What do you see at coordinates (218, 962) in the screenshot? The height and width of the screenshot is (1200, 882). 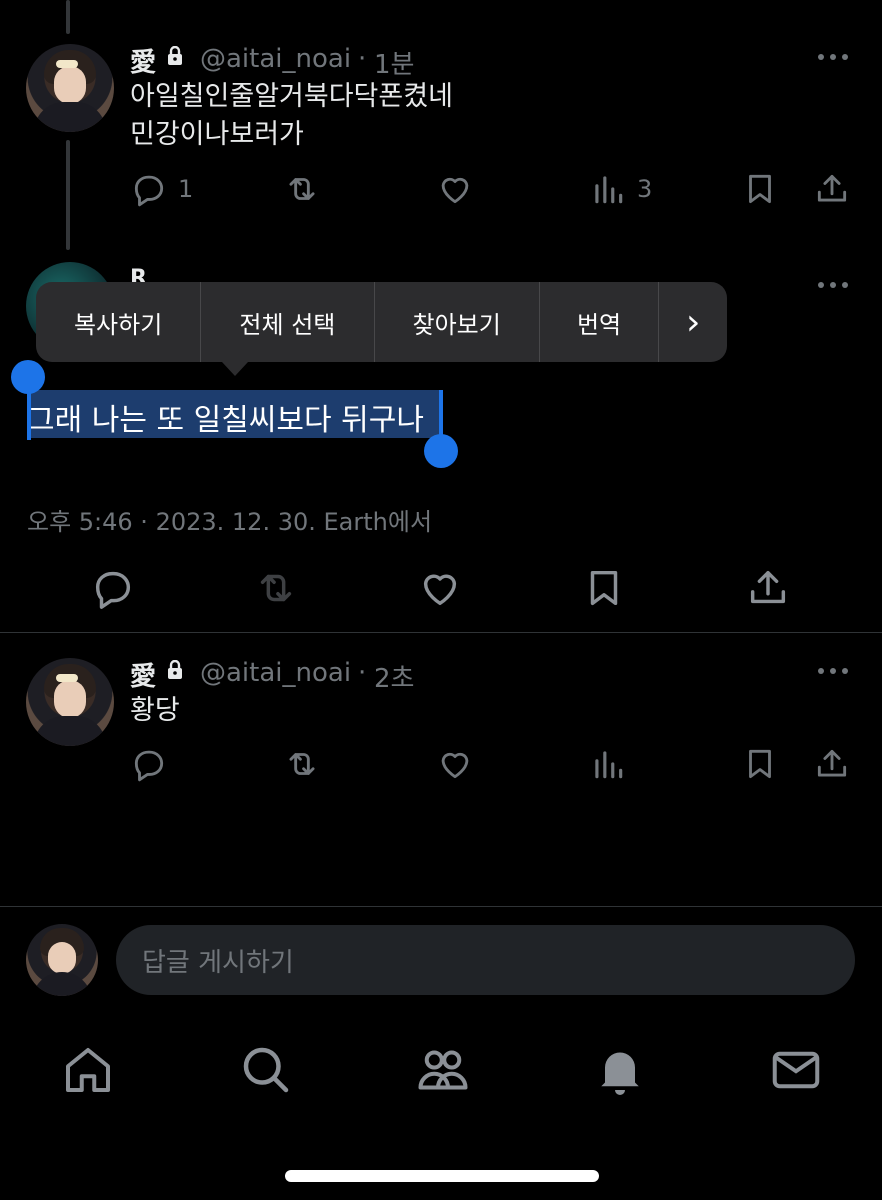 I see `reply-placeholder: 답글 게시하기` at bounding box center [218, 962].